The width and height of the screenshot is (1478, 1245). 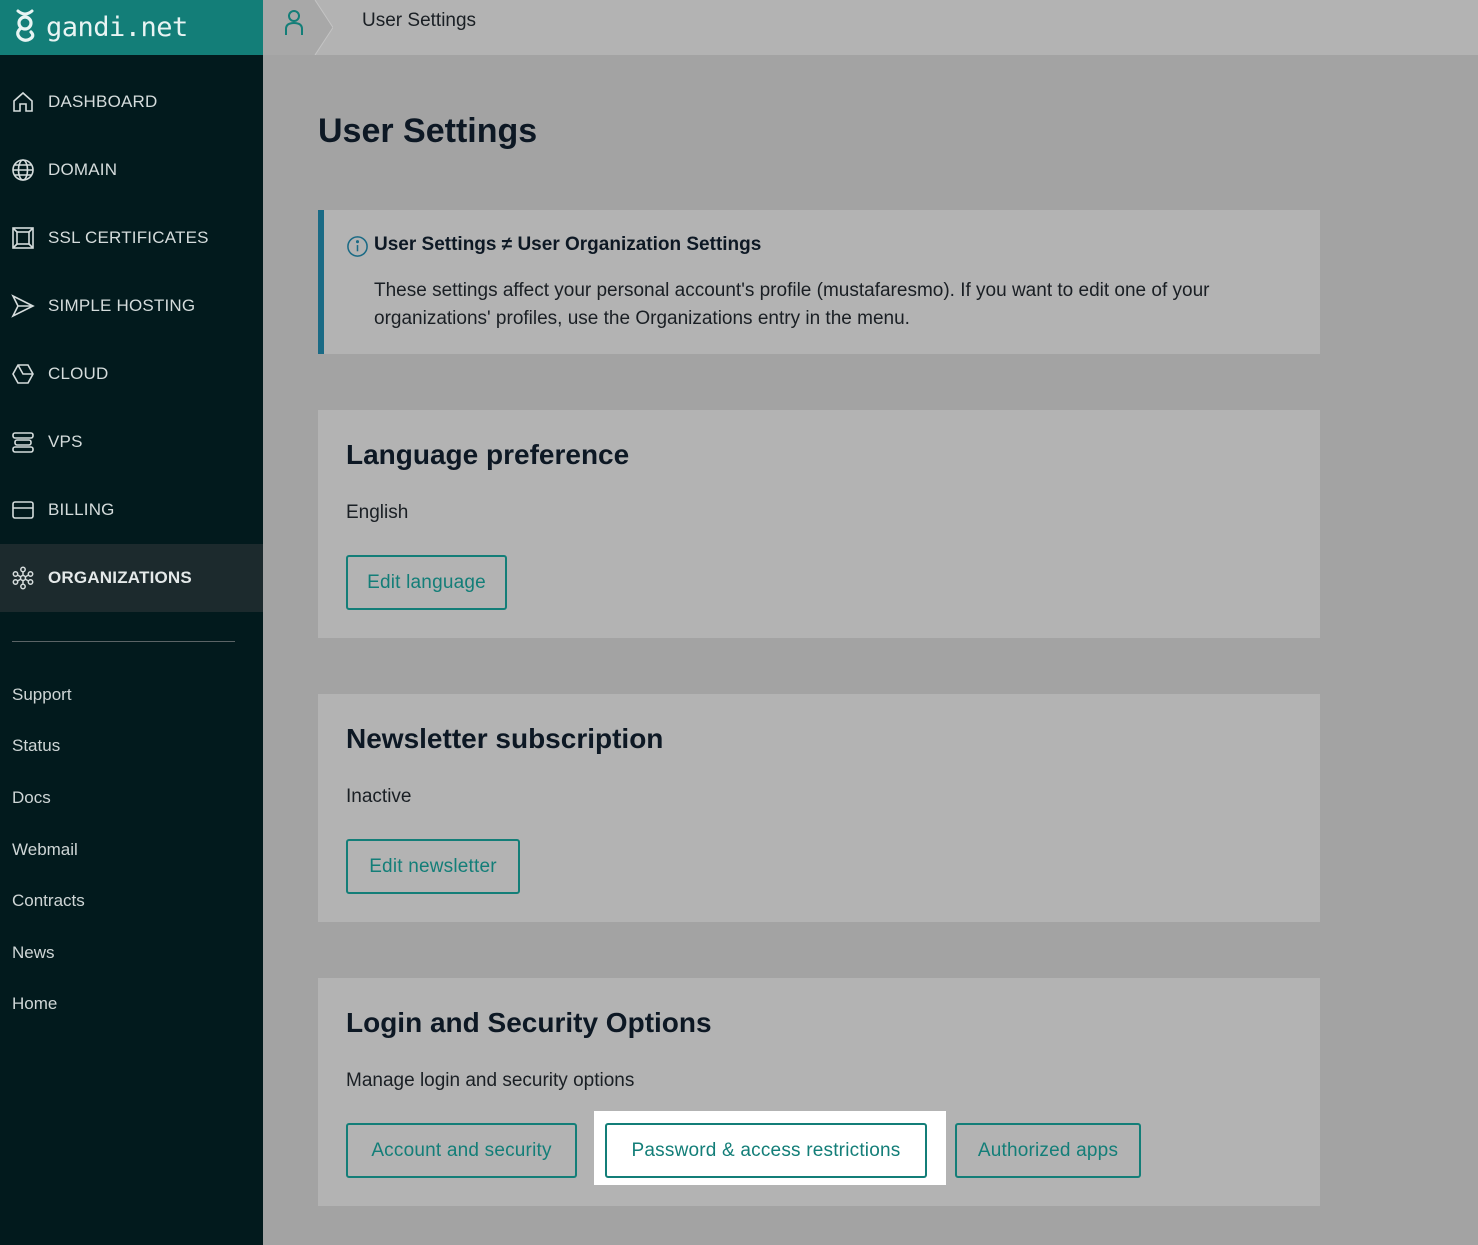 I want to click on newsletter-title: Newsletter subscription, so click(x=505, y=738).